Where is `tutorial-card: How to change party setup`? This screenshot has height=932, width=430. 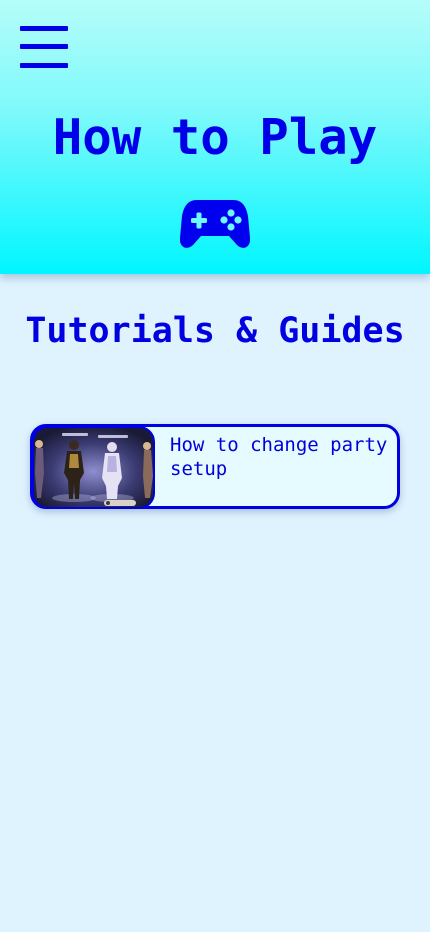 tutorial-card: How to change party setup is located at coordinates (215, 466).